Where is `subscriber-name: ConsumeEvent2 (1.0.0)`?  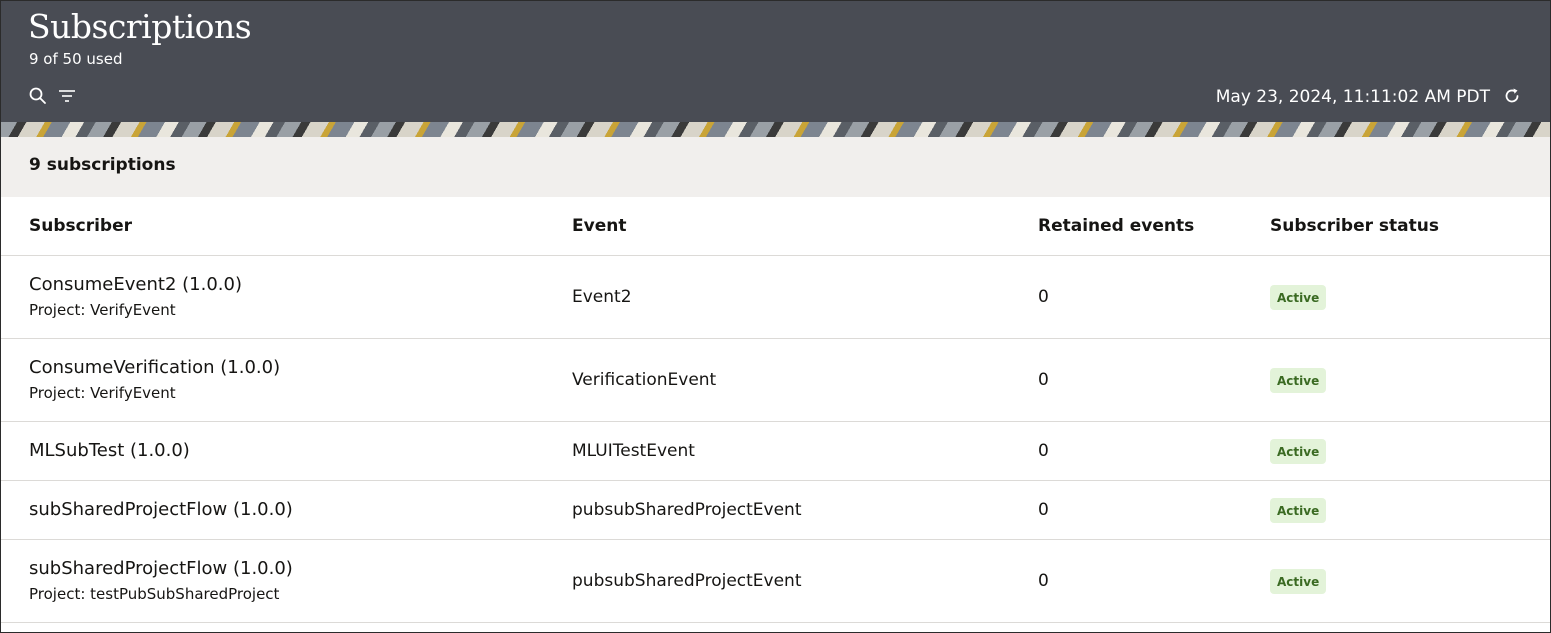
subscriber-name: ConsumeEvent2 (1.0.0) is located at coordinates (300, 285).